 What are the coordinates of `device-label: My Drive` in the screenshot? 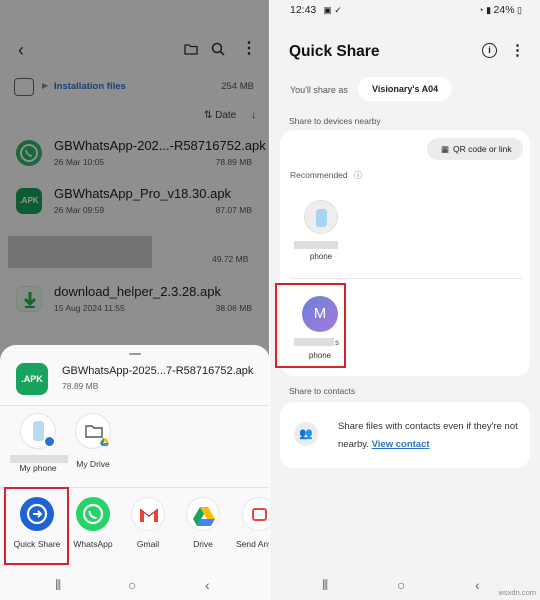 It's located at (93, 464).